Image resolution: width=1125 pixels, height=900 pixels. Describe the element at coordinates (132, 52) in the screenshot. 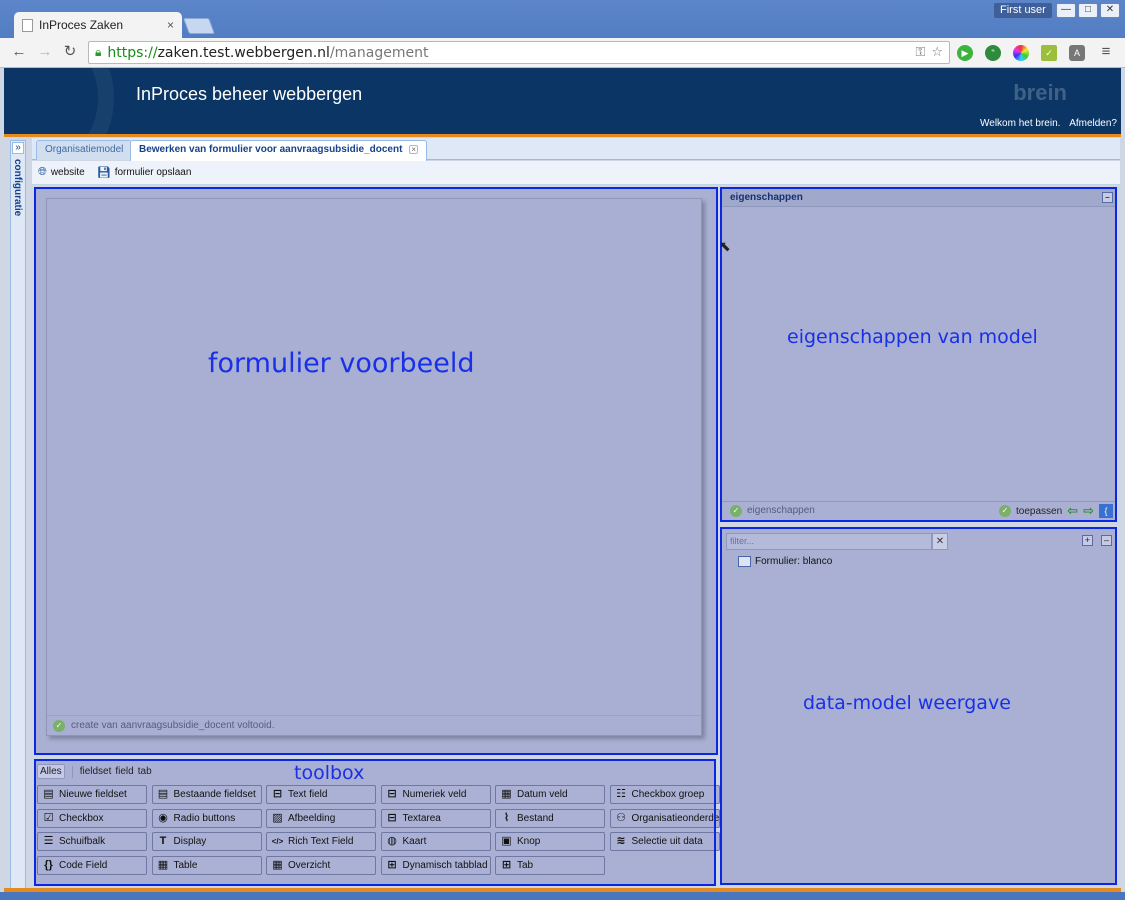

I see `url-scheme: https://` at that location.